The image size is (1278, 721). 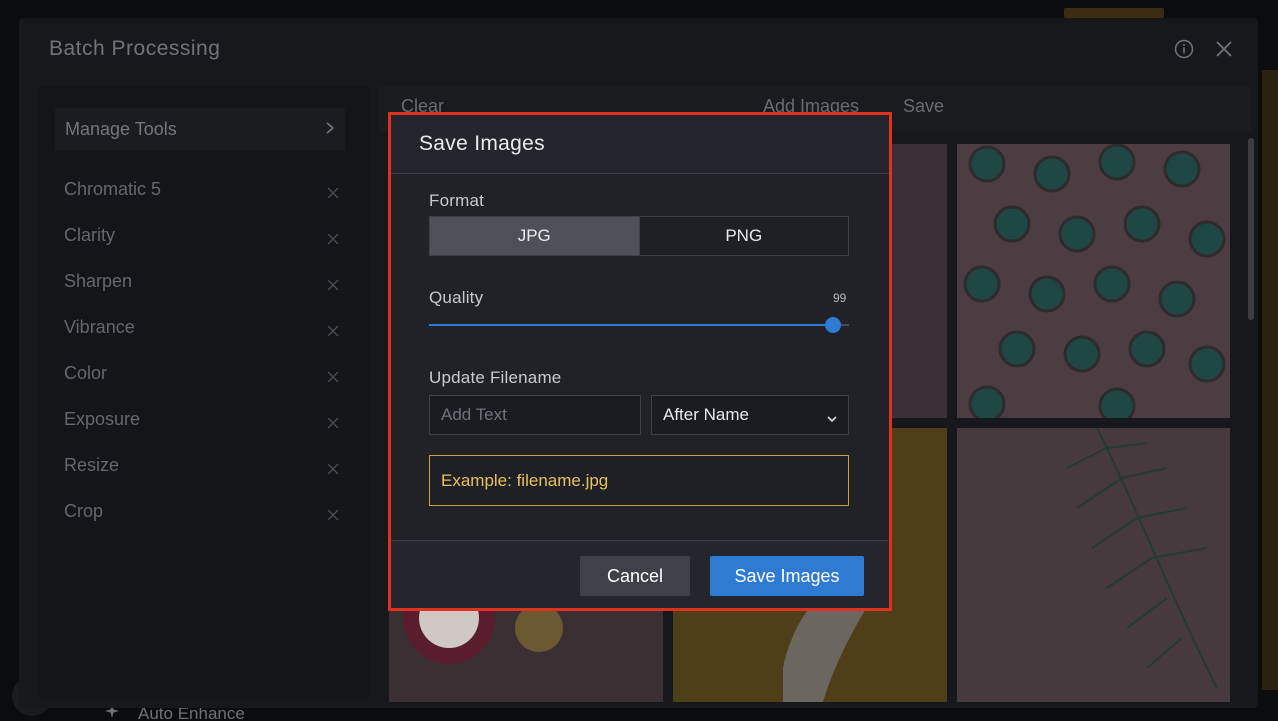 I want to click on quality-label: Quality, so click(x=456, y=297).